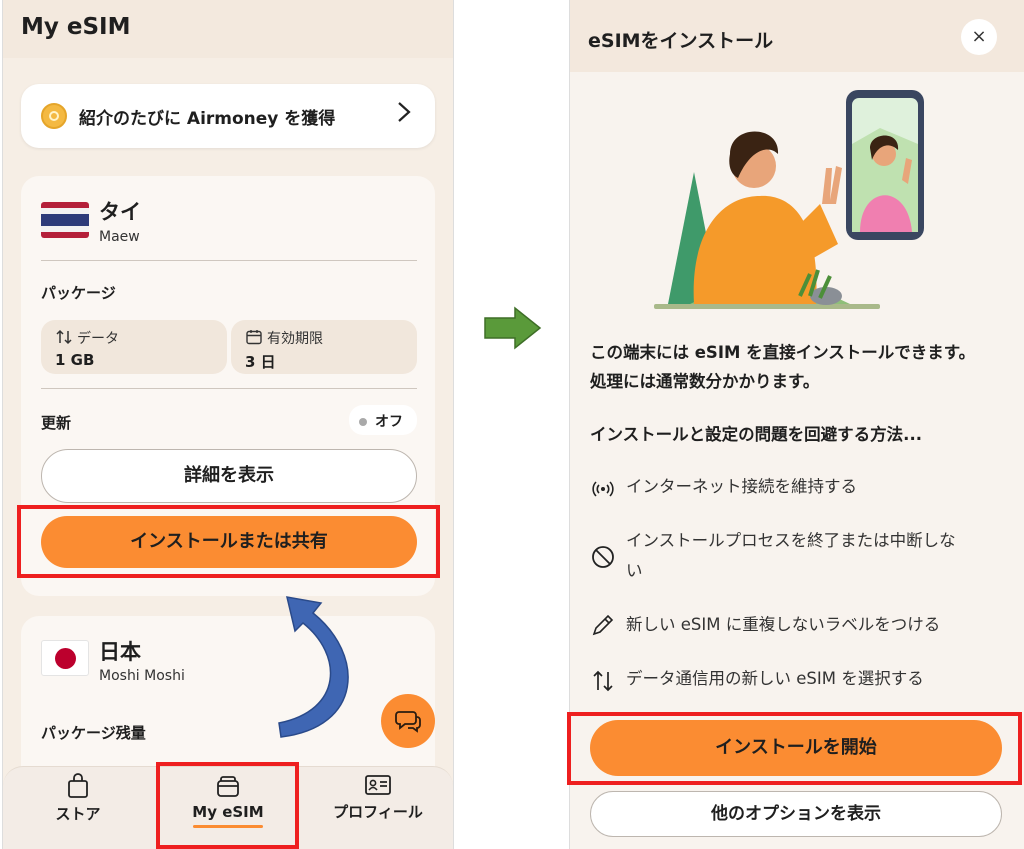 The image size is (1024, 849). Describe the element at coordinates (120, 212) in the screenshot. I see `country-name: タイ` at that location.